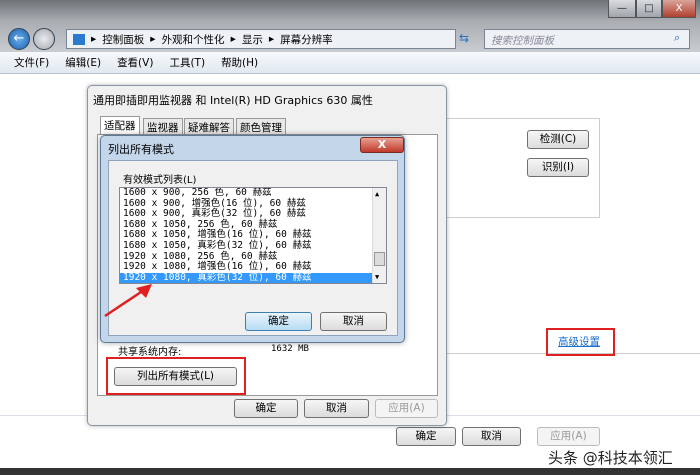 The width and height of the screenshot is (700, 475). I want to click on advanced-settings-link: 高级设置, so click(579, 341).